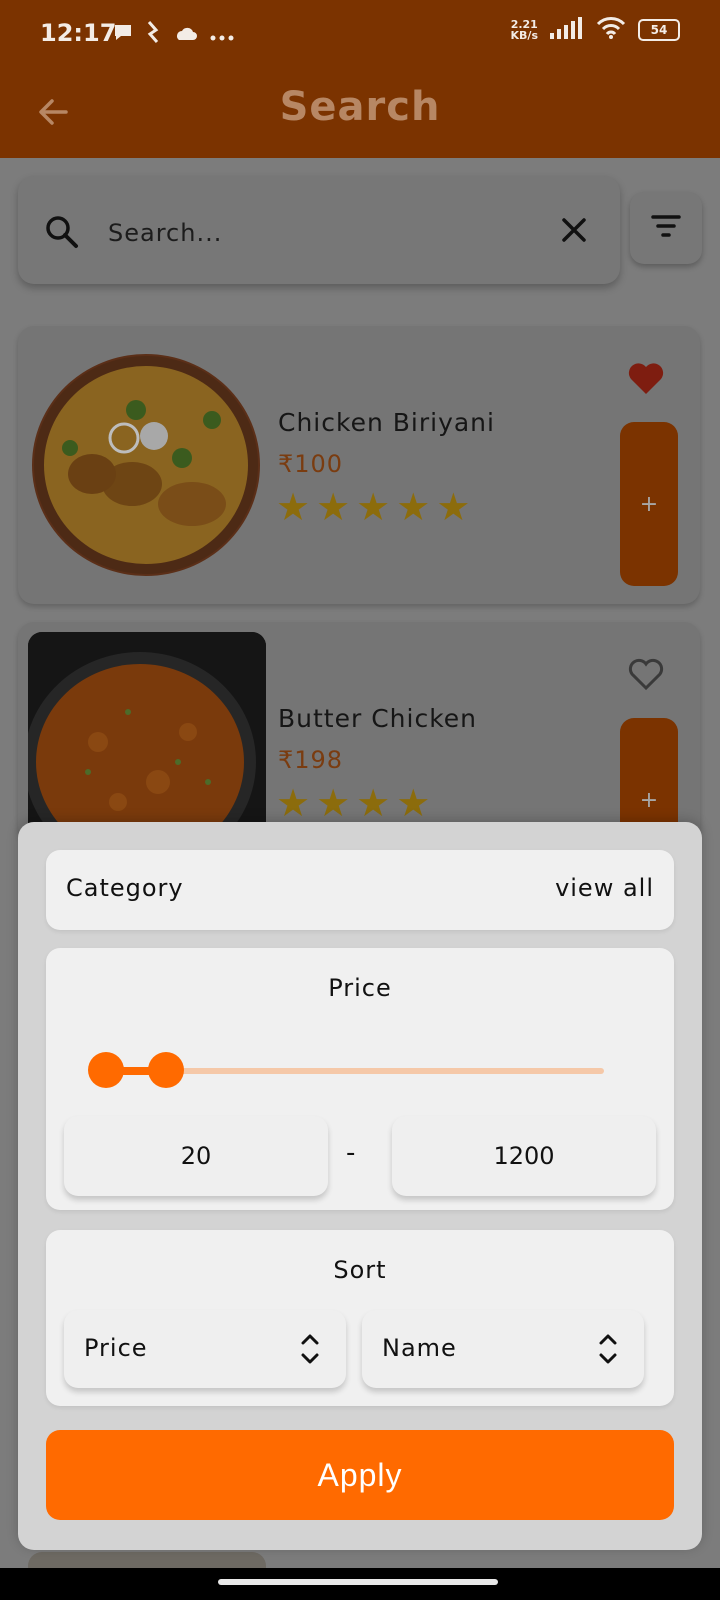 Image resolution: width=720 pixels, height=1600 pixels. Describe the element at coordinates (386, 422) in the screenshot. I see `food-name: Chicken Biriyani` at that location.